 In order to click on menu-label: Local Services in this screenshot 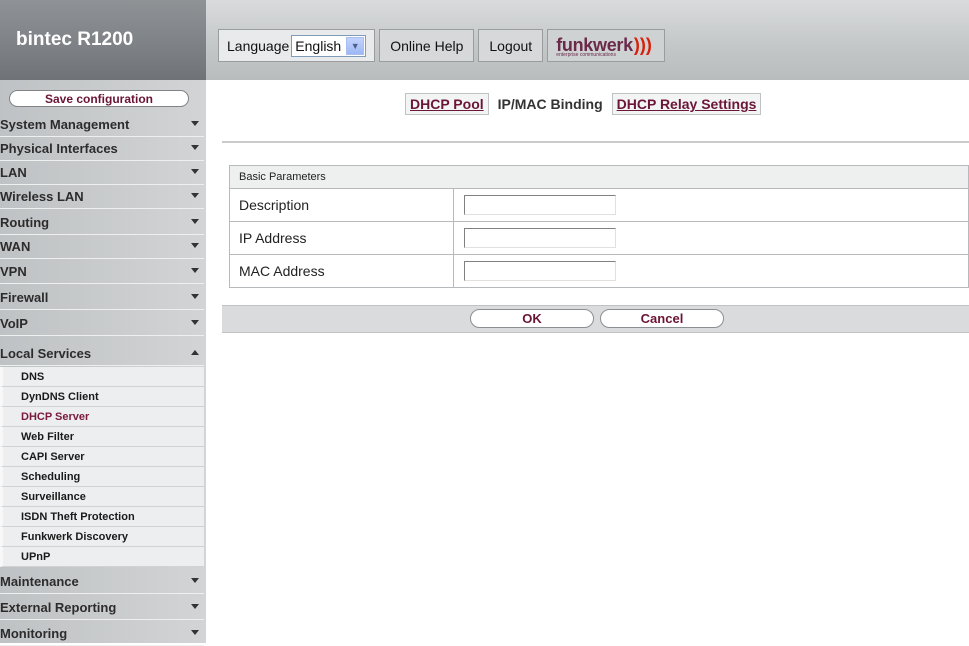, I will do `click(46, 353)`.